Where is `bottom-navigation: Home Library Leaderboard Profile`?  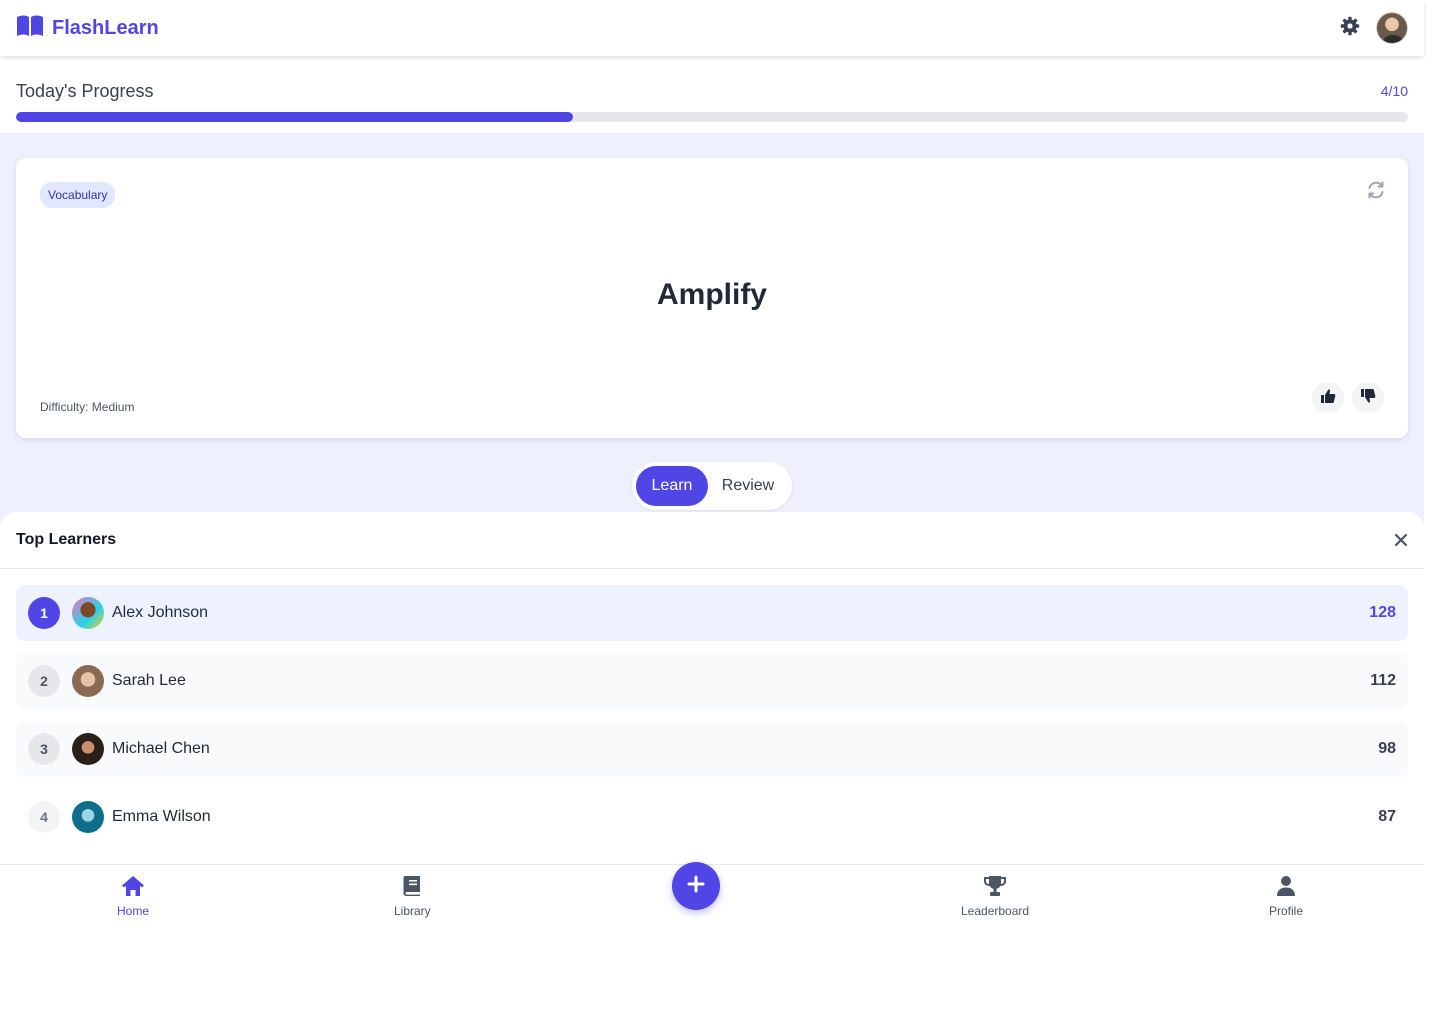 bottom-navigation: Home Library Leaderboard Profile is located at coordinates (712, 895).